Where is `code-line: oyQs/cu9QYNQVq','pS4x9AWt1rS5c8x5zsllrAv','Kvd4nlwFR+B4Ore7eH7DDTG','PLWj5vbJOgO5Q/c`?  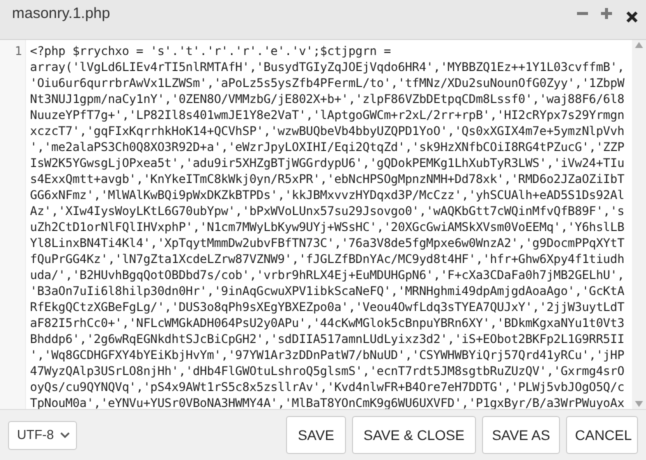
code-line: oyQs/cu9QYNQVq','pS4x9AWt1rS5c8x5zsllrAv','Kvd4nlwFR+B4Ore7eH7DDTG','PLWj5vbJOgO5Q/c is located at coordinates (327, 387).